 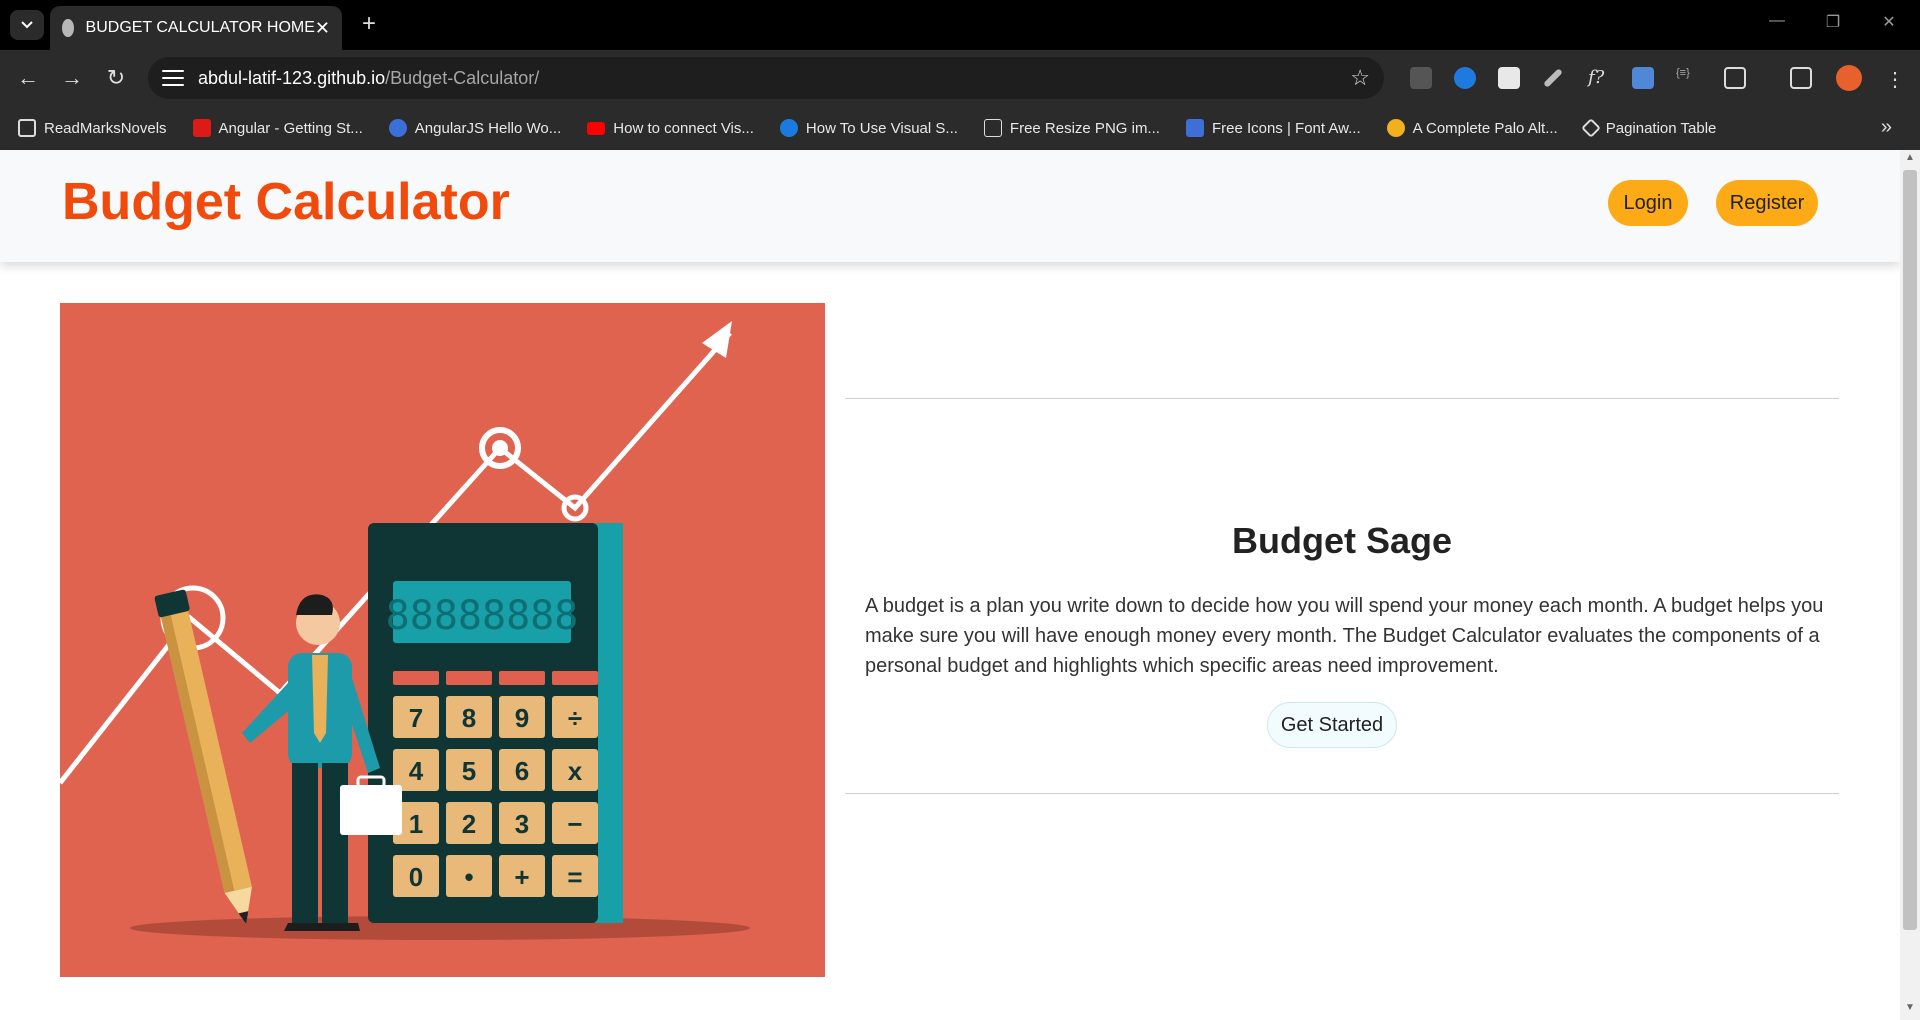 I want to click on calculator-key-label: −, so click(x=574, y=824).